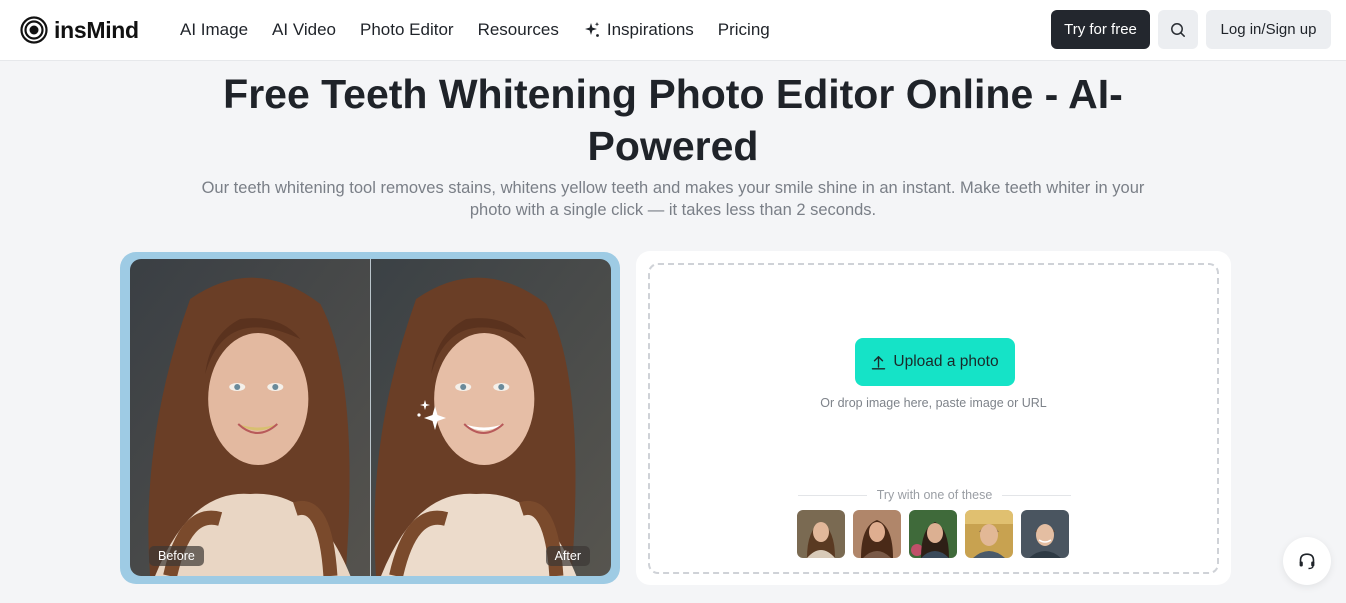  What do you see at coordinates (1268, 29) in the screenshot?
I see `login-signup-button: Log in/Sign up` at bounding box center [1268, 29].